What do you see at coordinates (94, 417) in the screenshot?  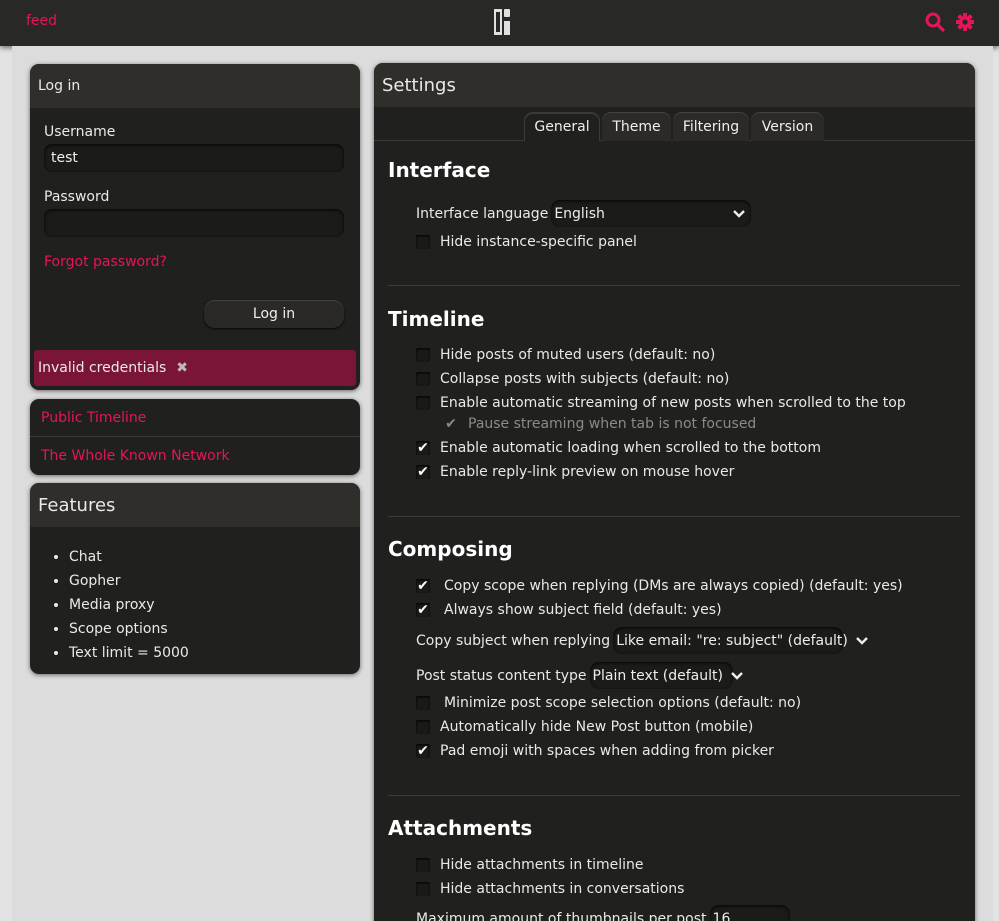 I see `nav-item-label: Public Timeline` at bounding box center [94, 417].